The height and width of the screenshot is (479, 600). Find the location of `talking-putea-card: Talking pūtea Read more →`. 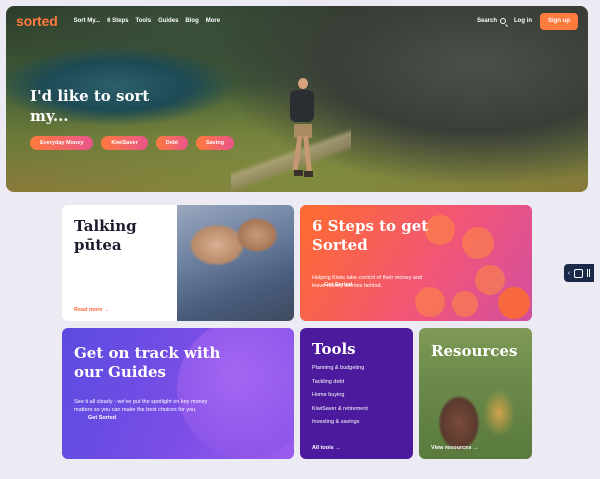

talking-putea-card: Talking pūtea Read more → is located at coordinates (178, 263).